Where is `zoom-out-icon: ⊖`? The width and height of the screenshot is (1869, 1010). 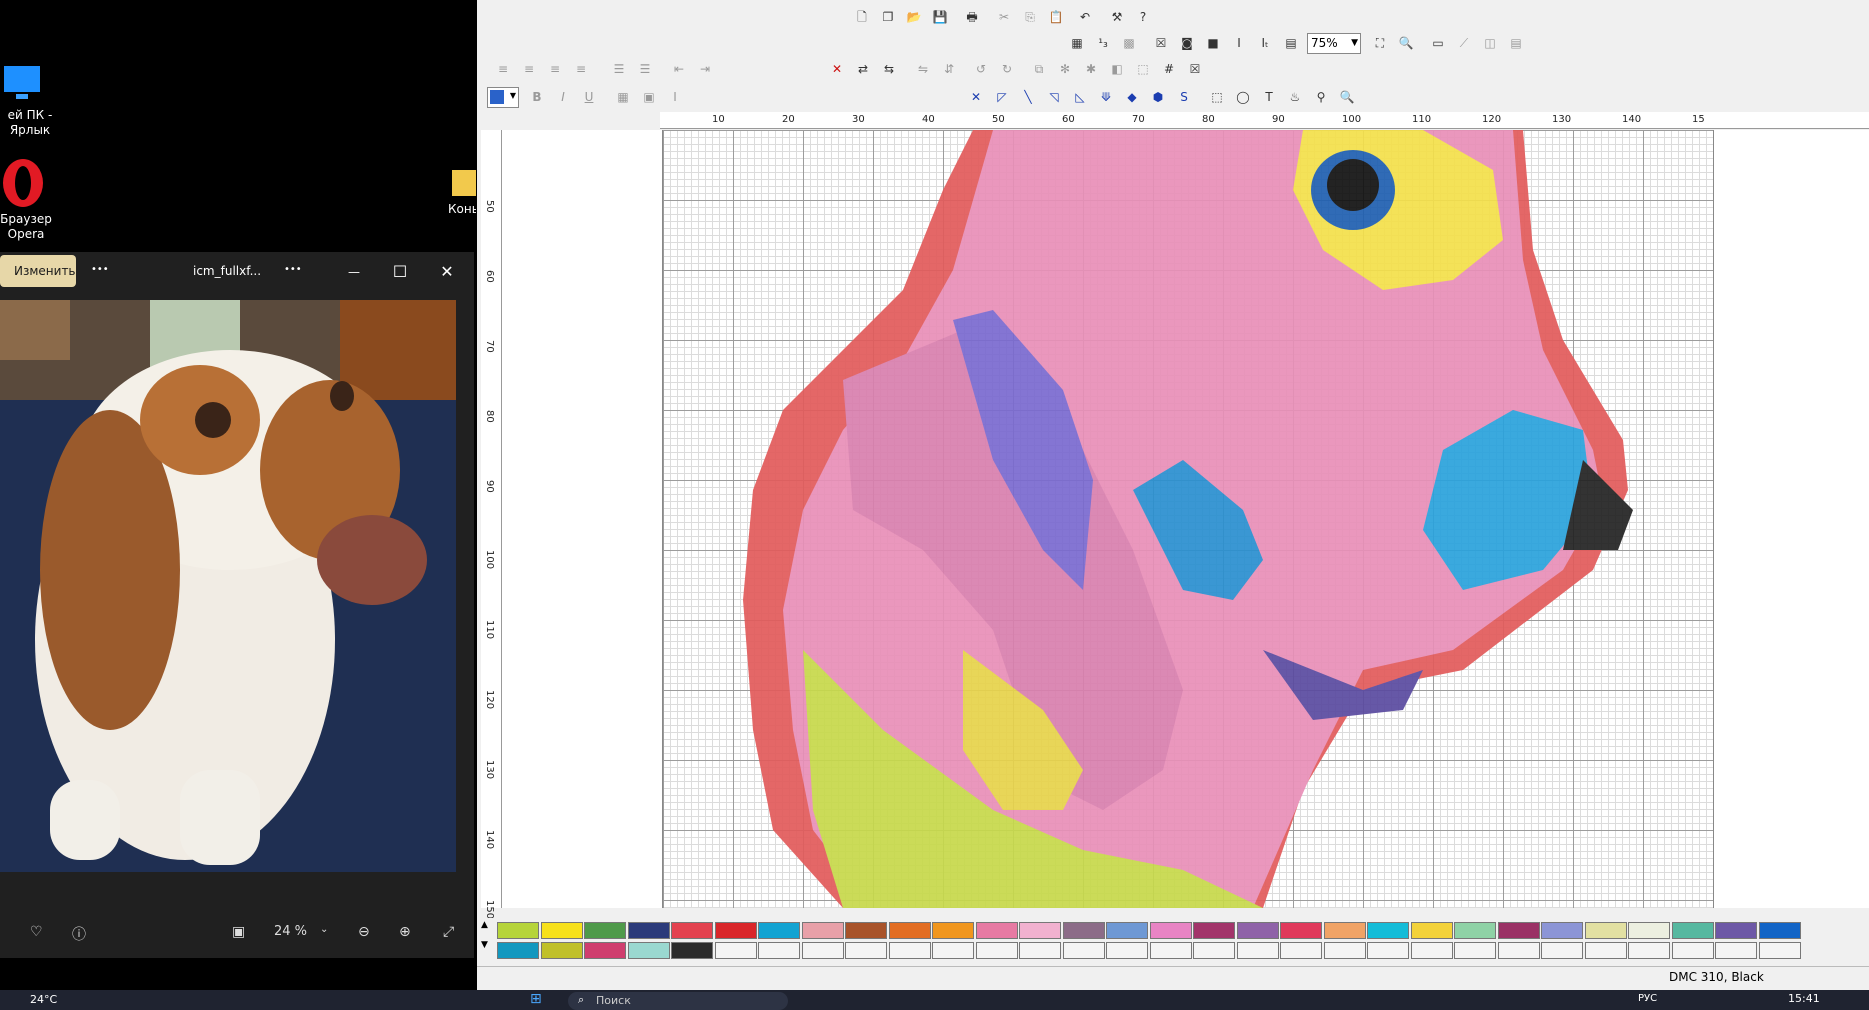 zoom-out-icon: ⊖ is located at coordinates (364, 932).